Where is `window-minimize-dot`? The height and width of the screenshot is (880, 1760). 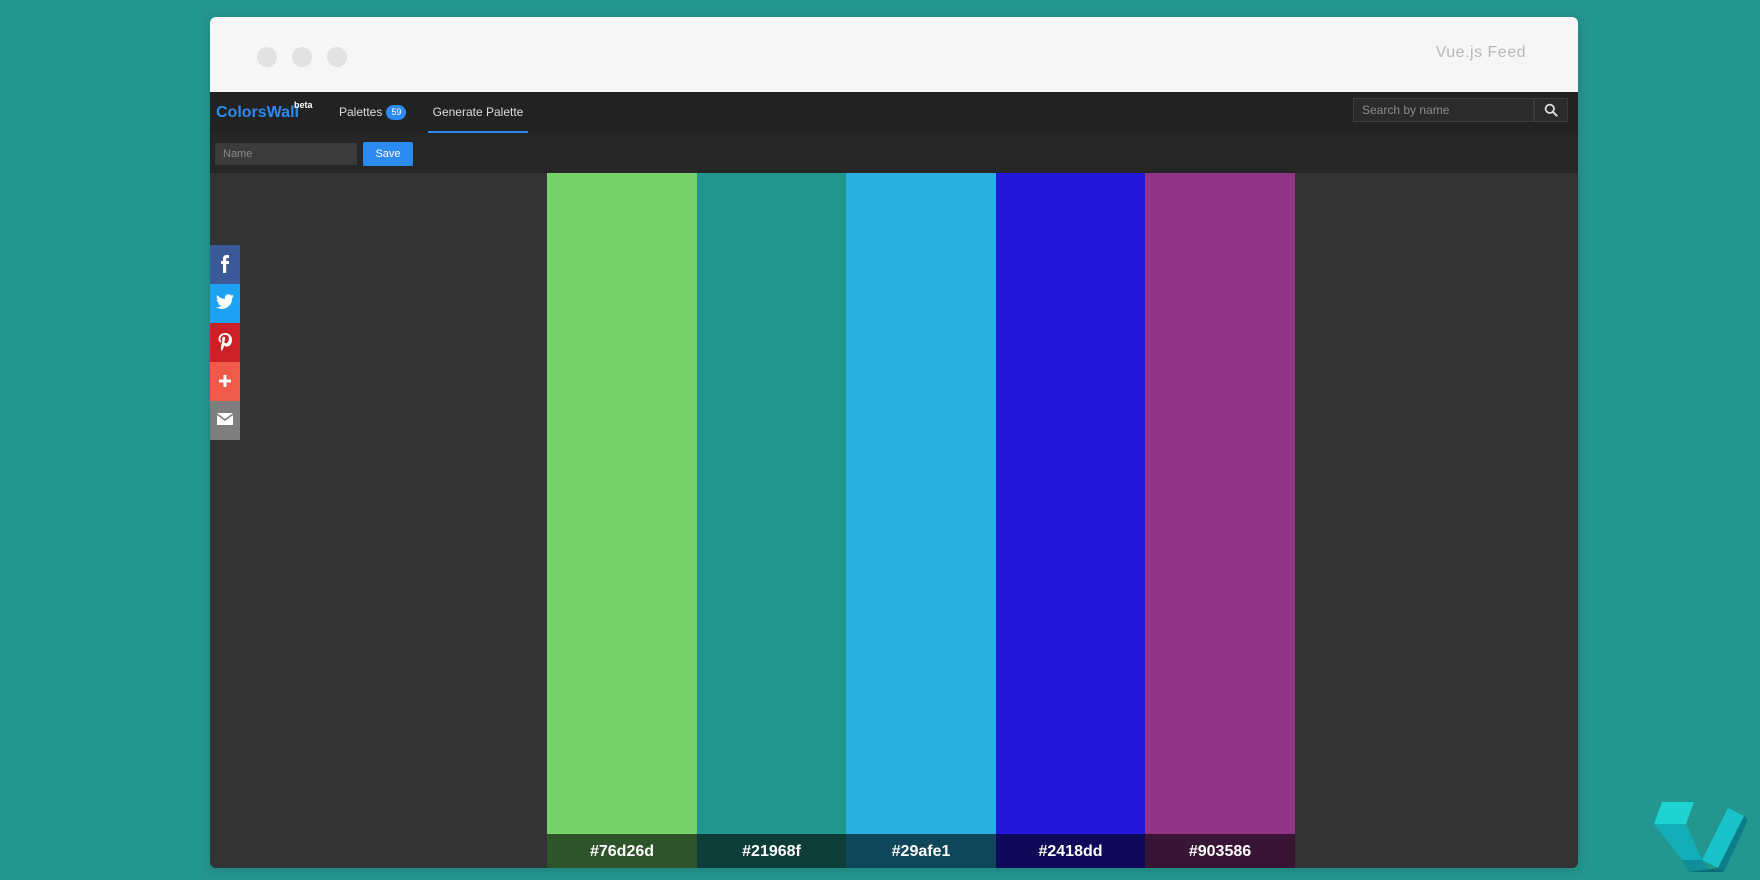
window-minimize-dot is located at coordinates (302, 57).